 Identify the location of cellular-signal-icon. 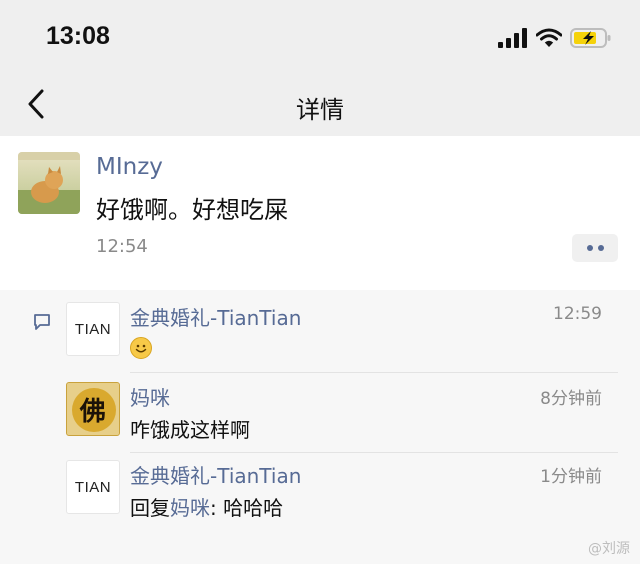
(512, 38).